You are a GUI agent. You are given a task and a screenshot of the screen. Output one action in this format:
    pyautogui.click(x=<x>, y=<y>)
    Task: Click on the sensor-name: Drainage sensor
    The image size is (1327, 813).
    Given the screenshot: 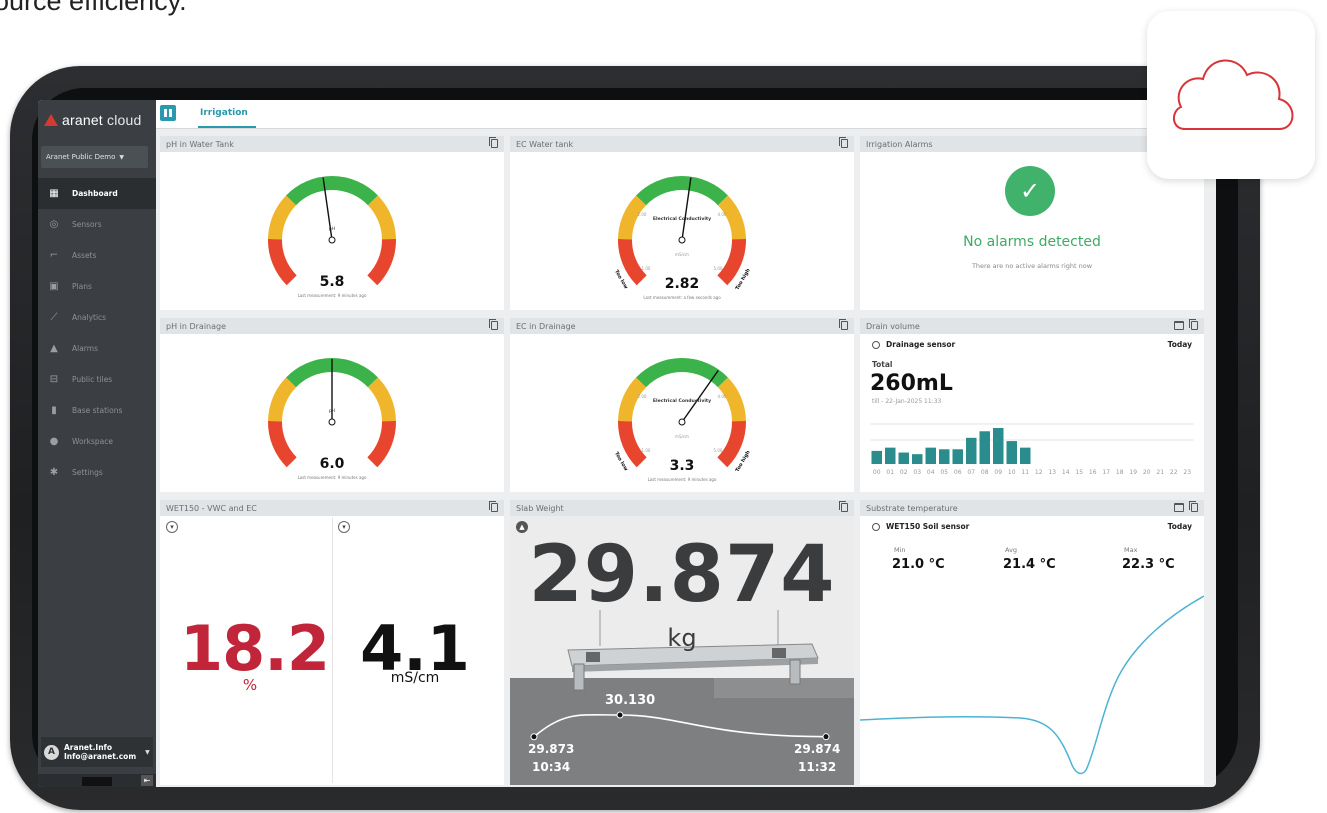 What is the action you would take?
    pyautogui.click(x=921, y=344)
    